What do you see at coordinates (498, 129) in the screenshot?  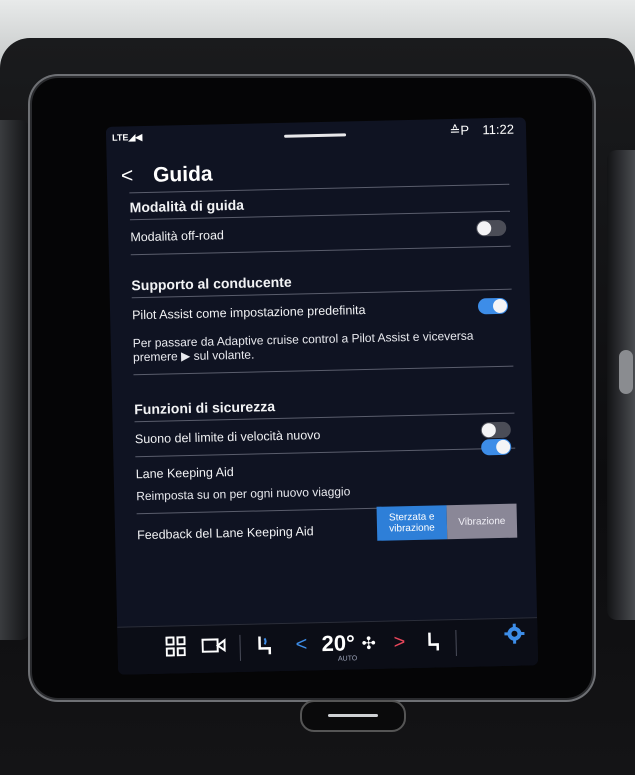 I see `clock: 11:22` at bounding box center [498, 129].